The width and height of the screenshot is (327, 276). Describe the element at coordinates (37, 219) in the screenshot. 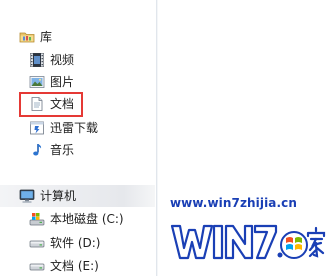

I see `system-drive-icon` at that location.